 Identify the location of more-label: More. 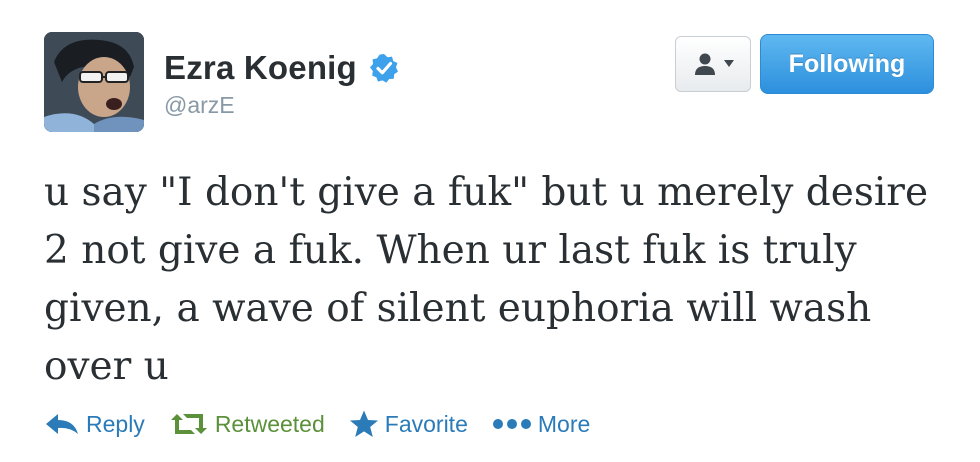
(564, 423).